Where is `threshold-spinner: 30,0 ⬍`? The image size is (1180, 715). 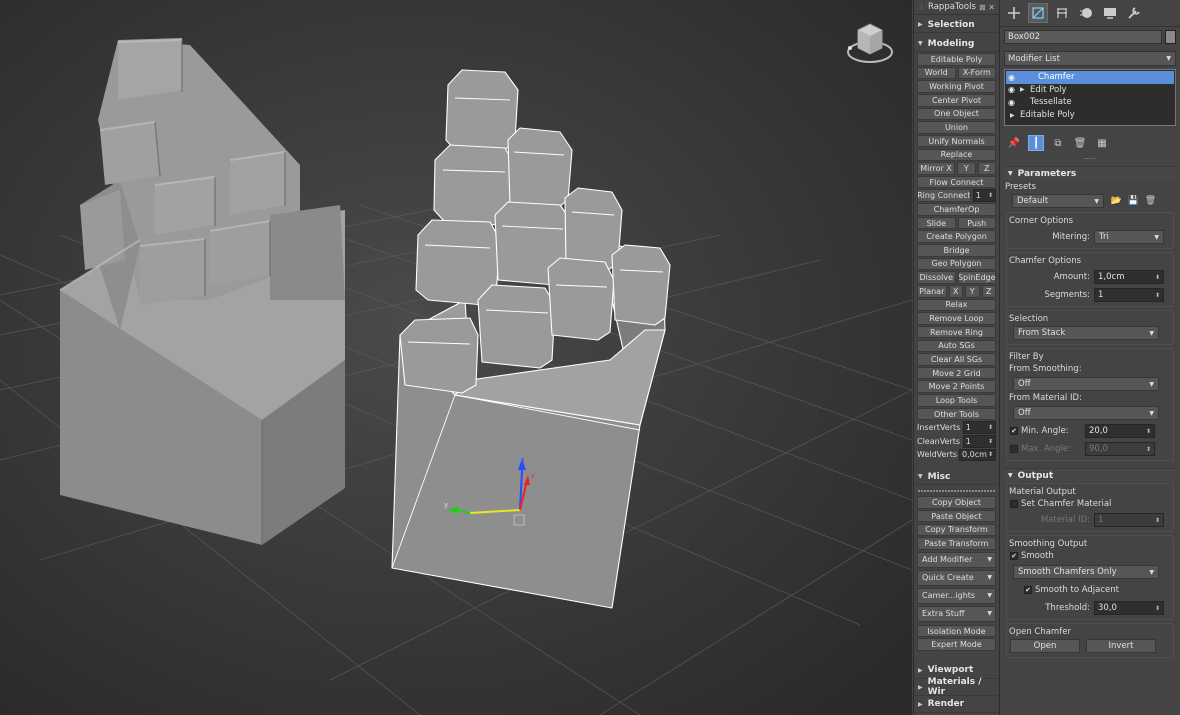 threshold-spinner: 30,0 ⬍ is located at coordinates (1129, 608).